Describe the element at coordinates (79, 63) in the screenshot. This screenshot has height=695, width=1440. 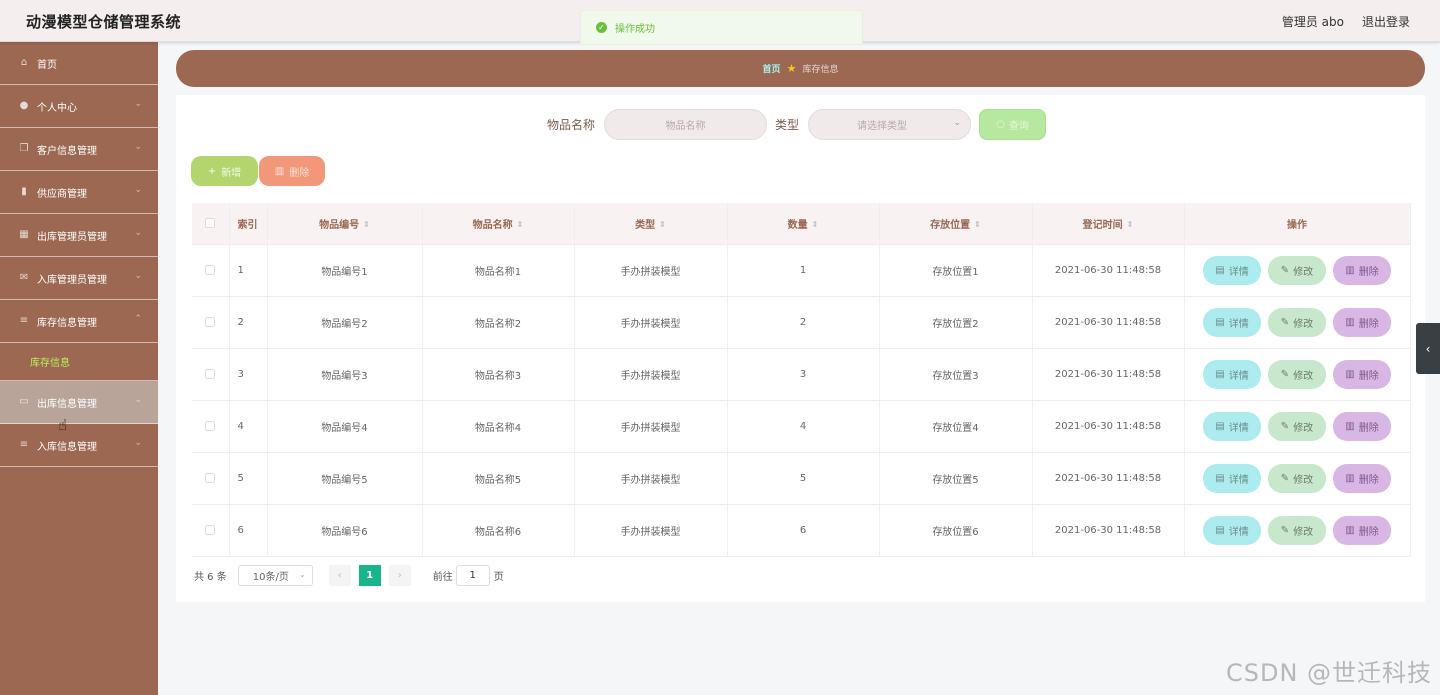
I see `sidebar-item-home: ⌂ 首页` at that location.